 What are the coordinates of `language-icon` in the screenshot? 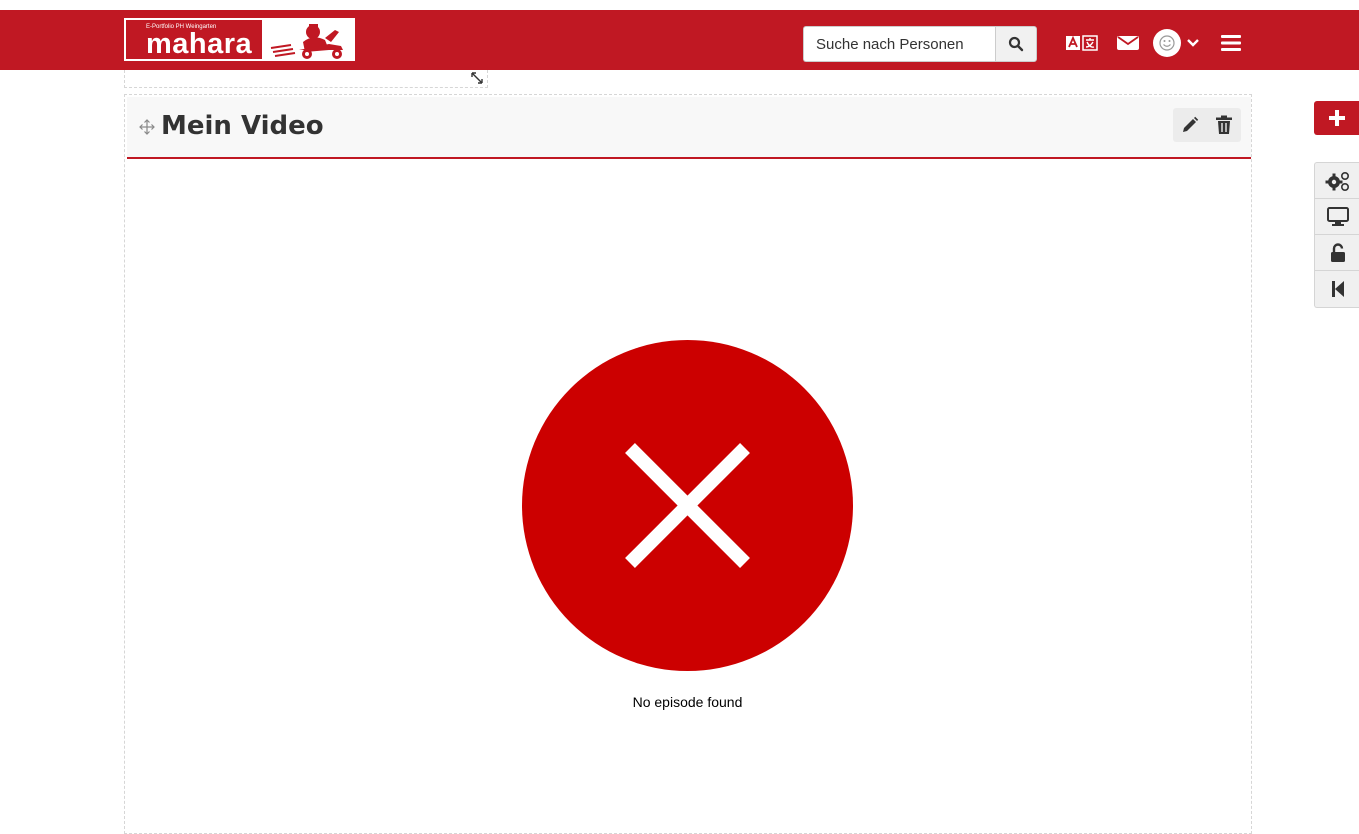 It's located at (1082, 43).